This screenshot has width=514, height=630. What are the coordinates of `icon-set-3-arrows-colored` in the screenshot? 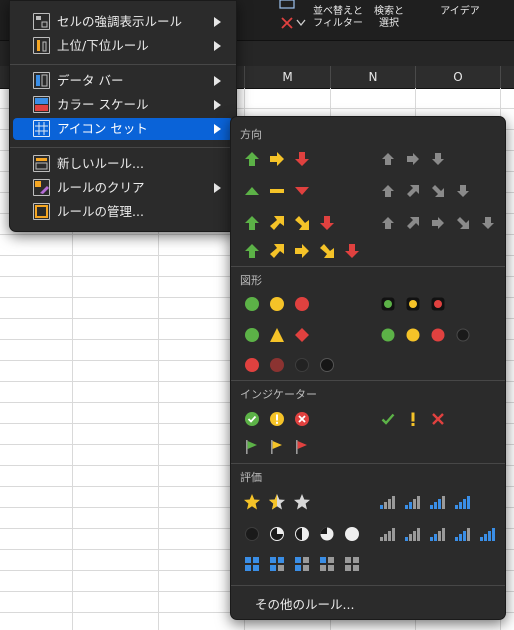 It's located at (280, 159).